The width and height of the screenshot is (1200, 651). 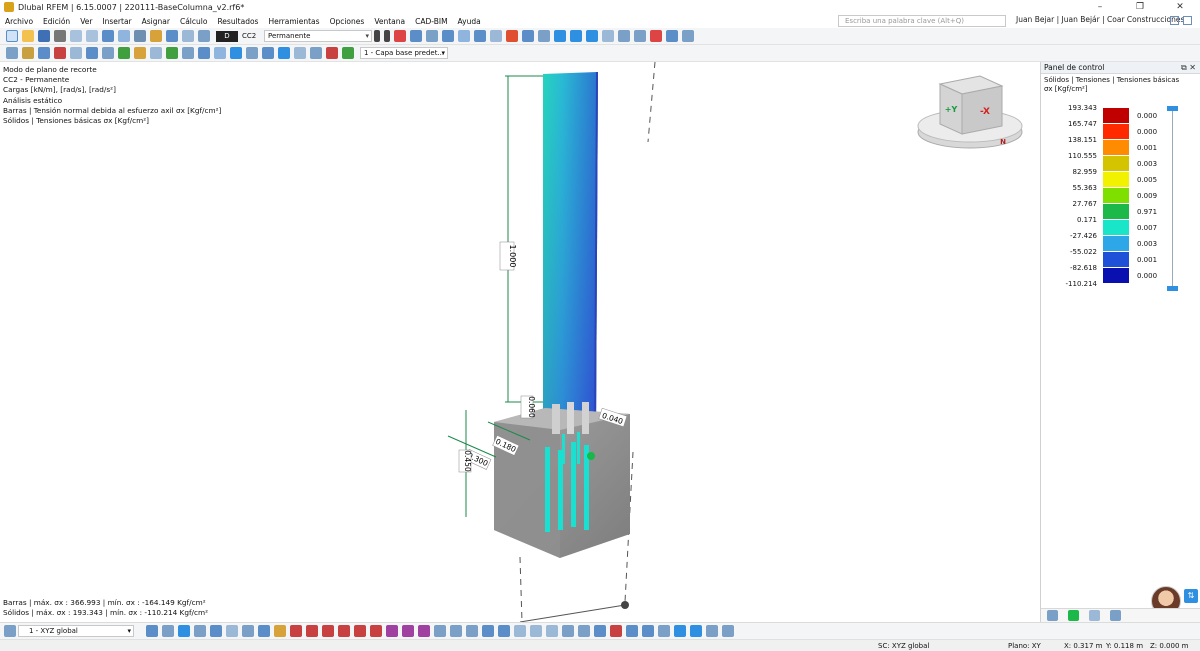 What do you see at coordinates (347, 21) in the screenshot?
I see `menu-opciones: Opciones` at bounding box center [347, 21].